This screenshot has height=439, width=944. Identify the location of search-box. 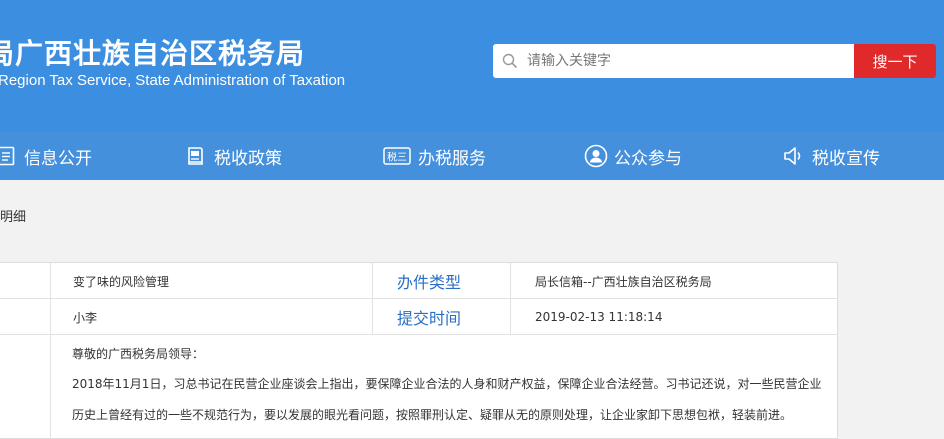
(673, 61).